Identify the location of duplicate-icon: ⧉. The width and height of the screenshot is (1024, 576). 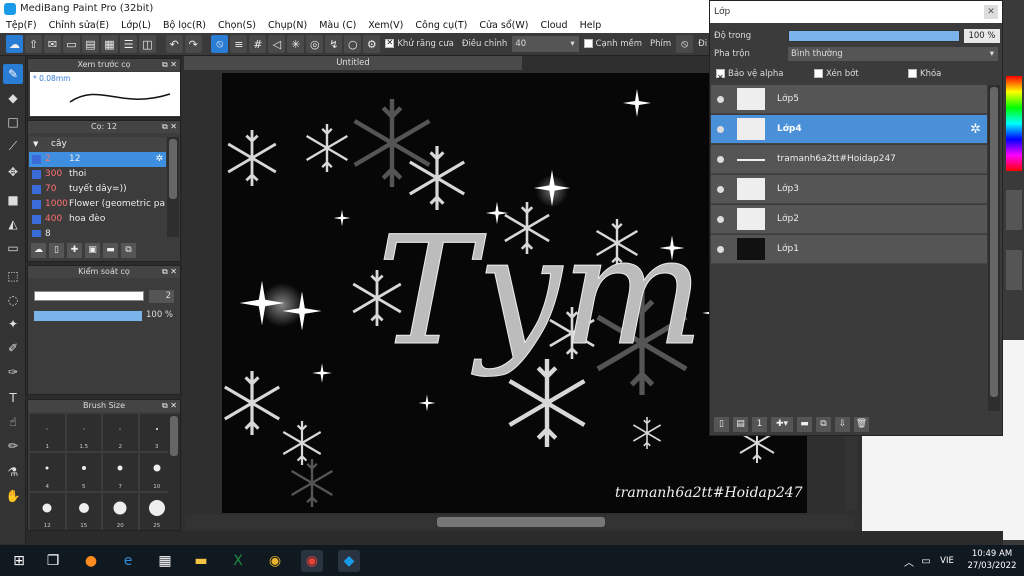
(128, 250).